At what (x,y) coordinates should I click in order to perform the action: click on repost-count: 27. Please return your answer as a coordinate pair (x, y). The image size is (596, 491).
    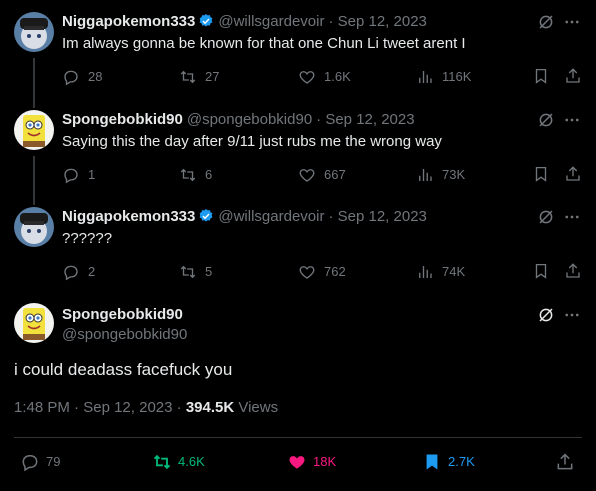
    Looking at the image, I should click on (212, 76).